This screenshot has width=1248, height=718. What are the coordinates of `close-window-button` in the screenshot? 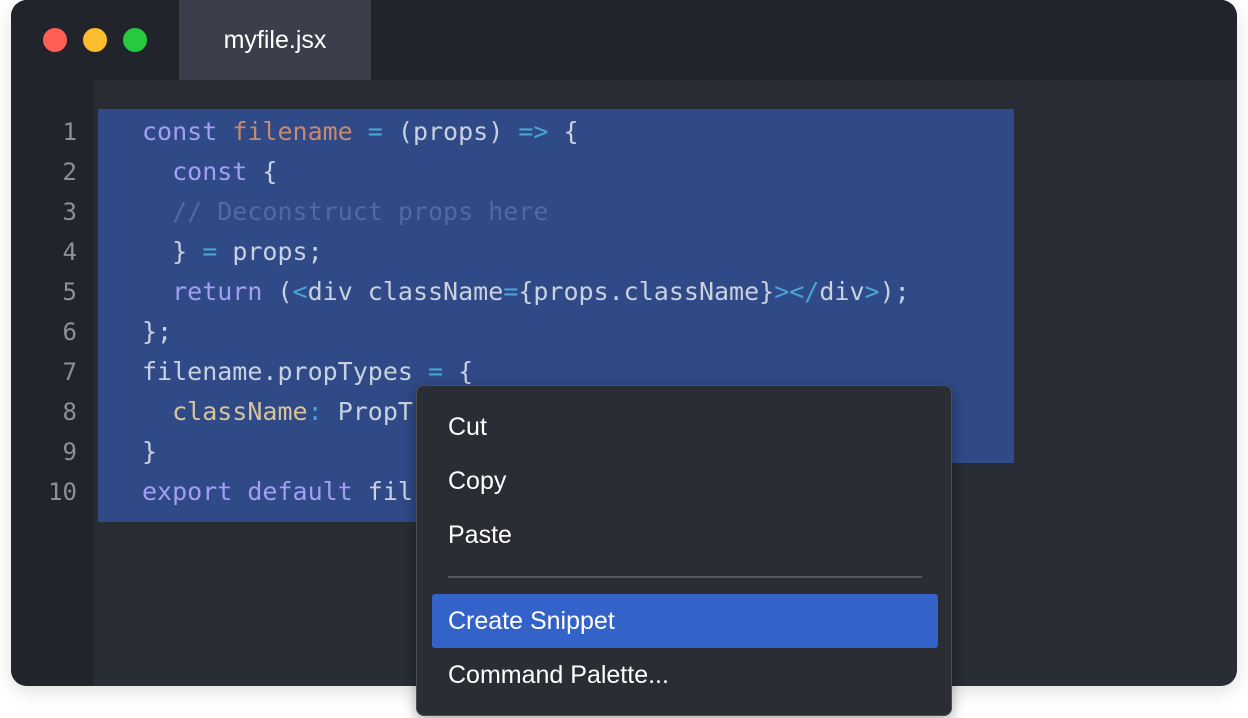 It's located at (55, 40).